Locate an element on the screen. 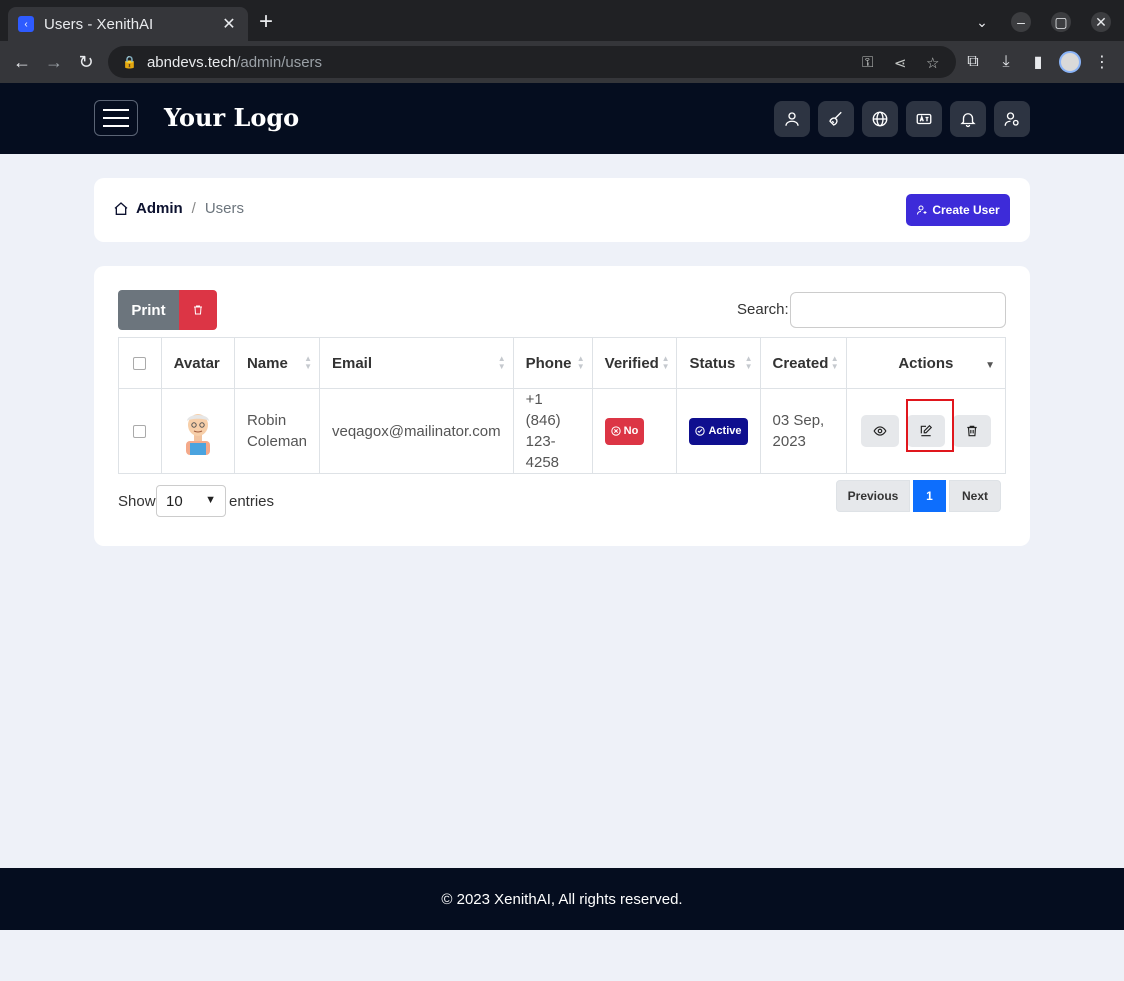 Image resolution: width=1124 pixels, height=981 pixels. app-header: Your Logo is located at coordinates (562, 118).